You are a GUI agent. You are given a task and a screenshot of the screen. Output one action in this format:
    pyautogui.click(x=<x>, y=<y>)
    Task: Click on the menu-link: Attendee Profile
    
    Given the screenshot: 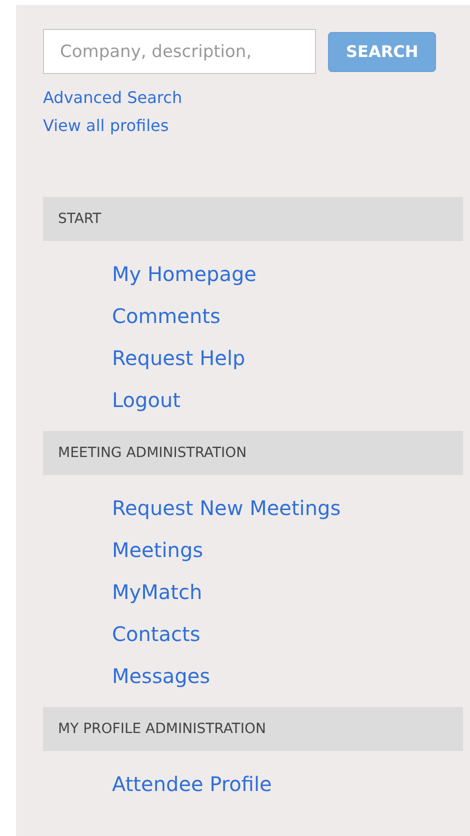 What is the action you would take?
    pyautogui.click(x=192, y=784)
    